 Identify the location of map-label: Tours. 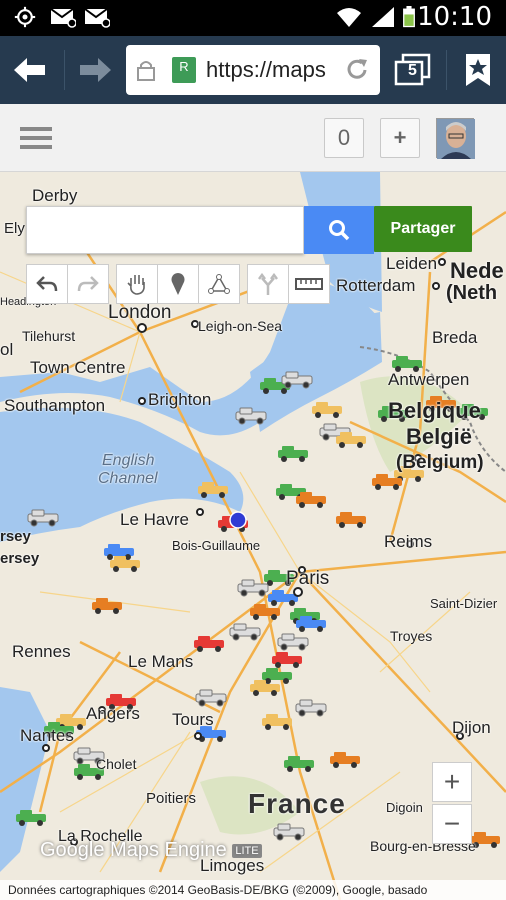
(193, 719).